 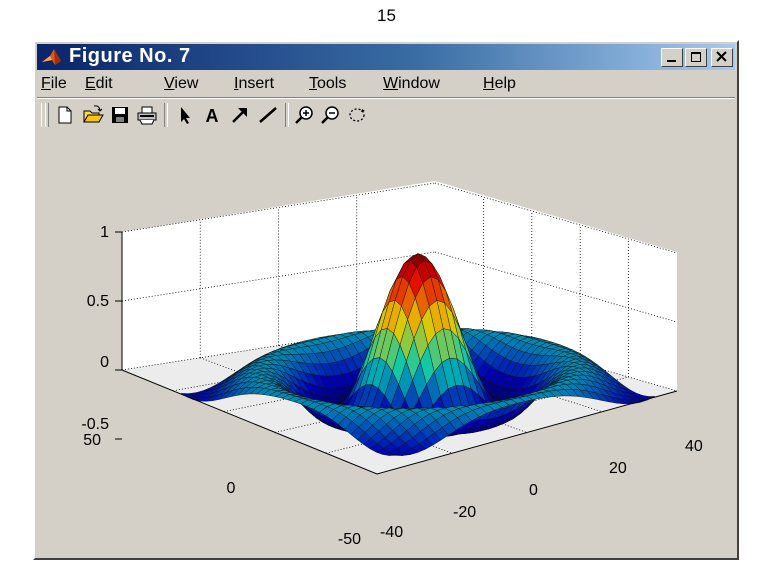 I want to click on close-button, so click(x=722, y=57).